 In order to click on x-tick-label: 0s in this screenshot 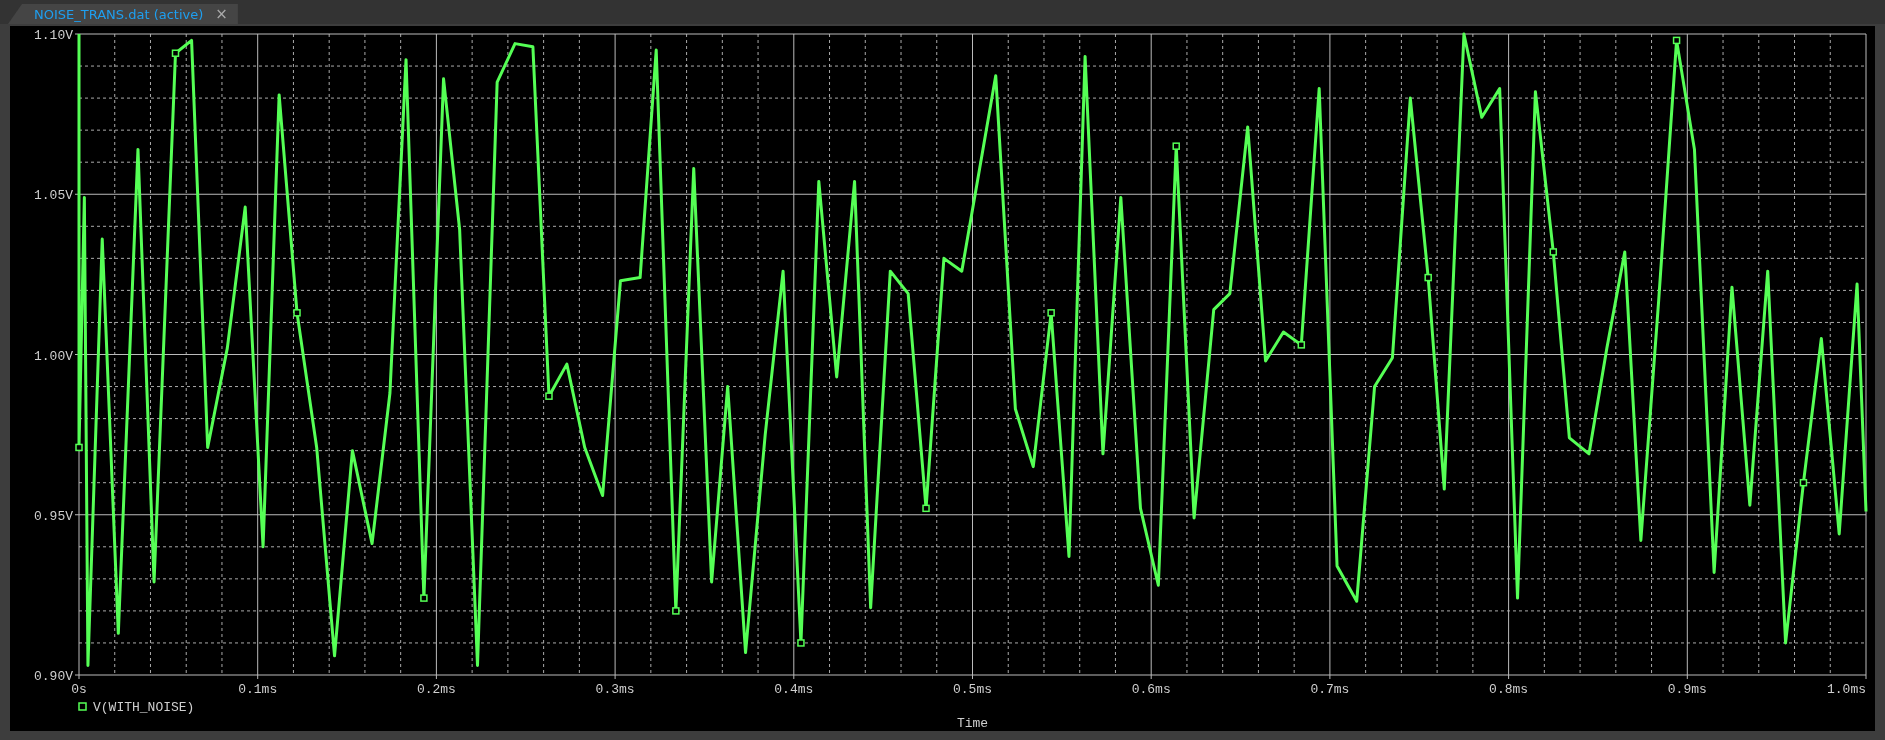, I will do `click(79, 689)`.